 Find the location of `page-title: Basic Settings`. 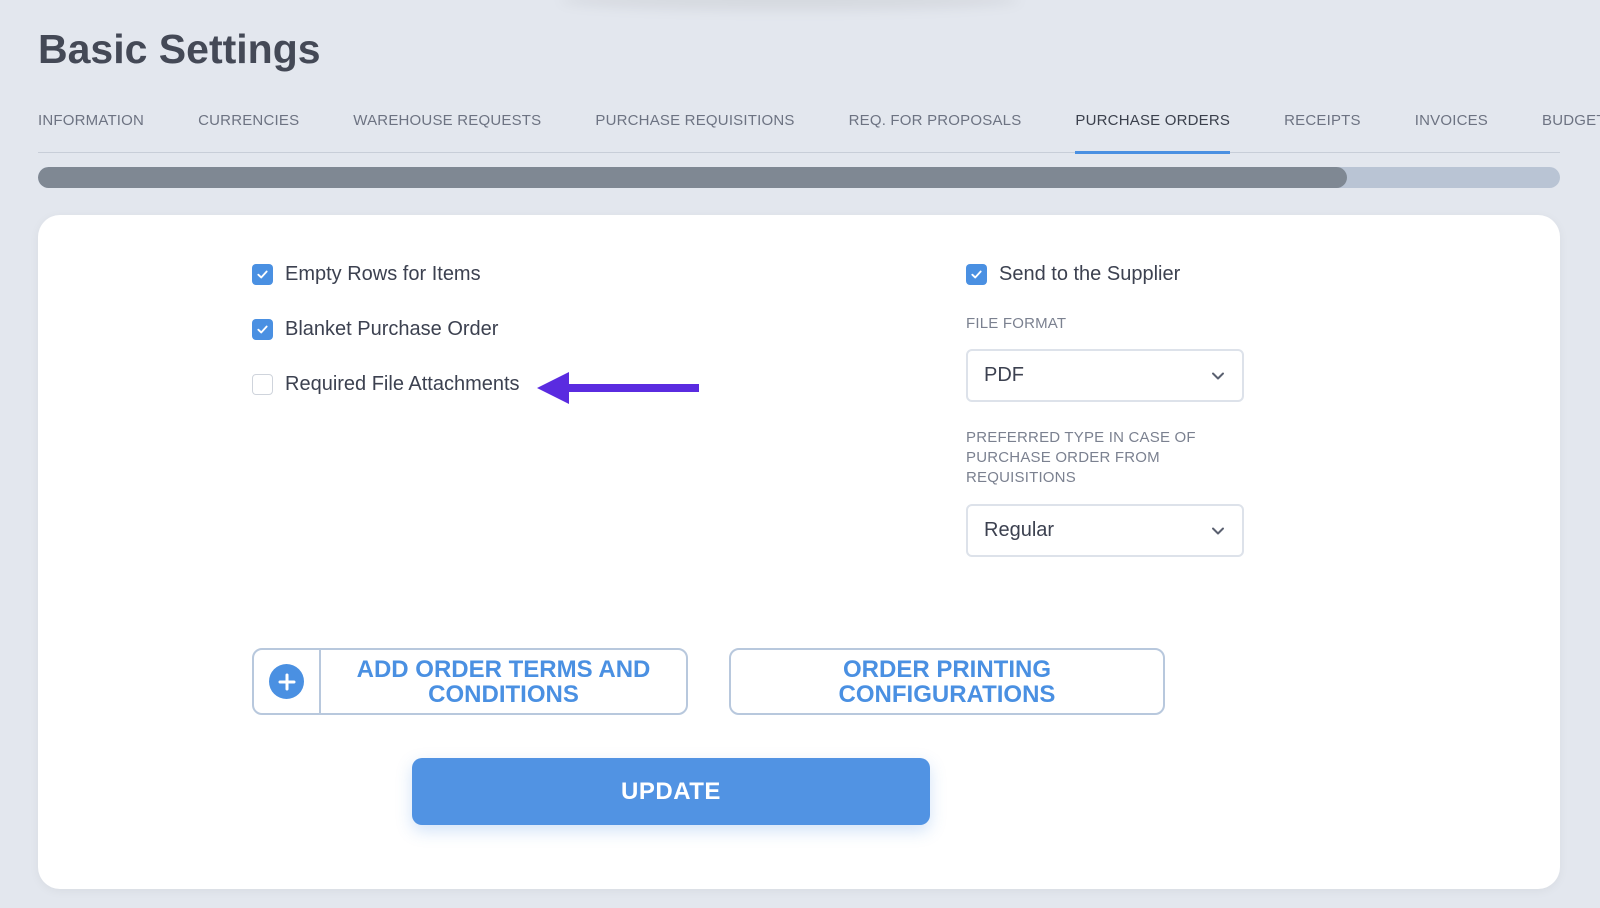

page-title: Basic Settings is located at coordinates (179, 49).